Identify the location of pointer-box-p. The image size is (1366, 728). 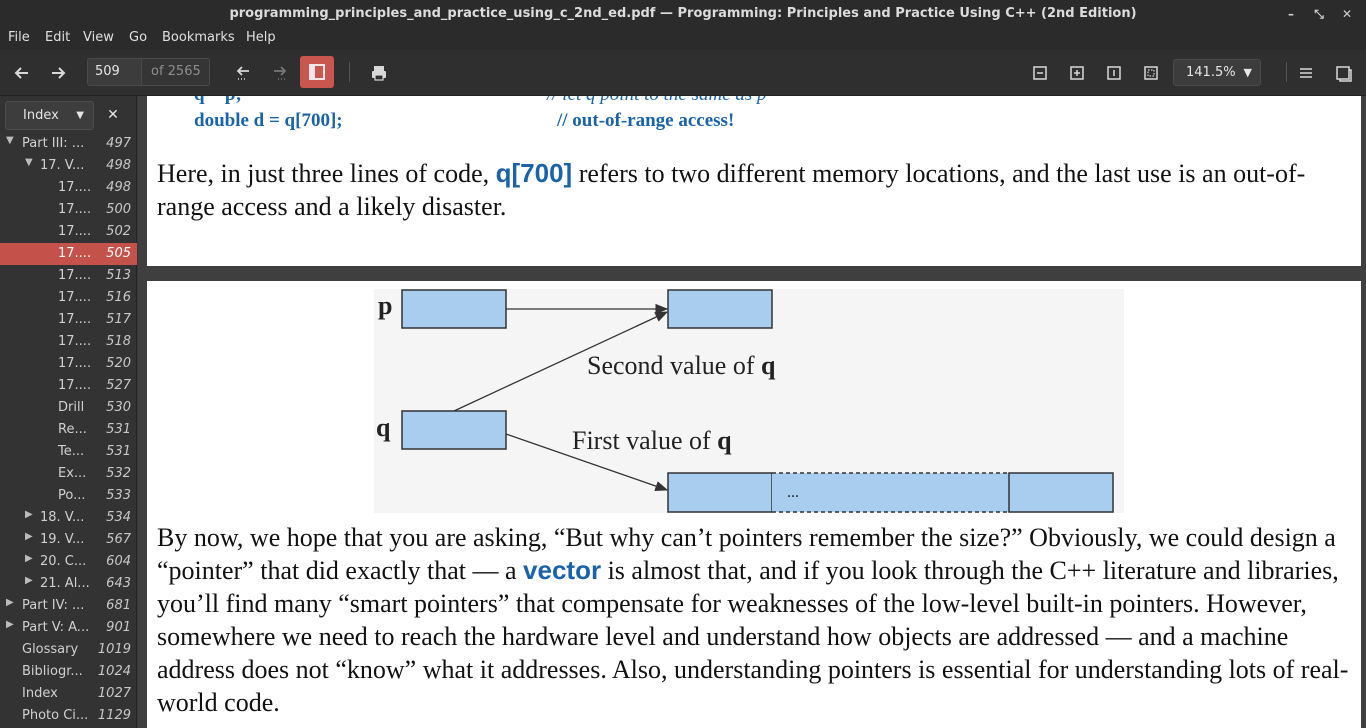
(454, 309).